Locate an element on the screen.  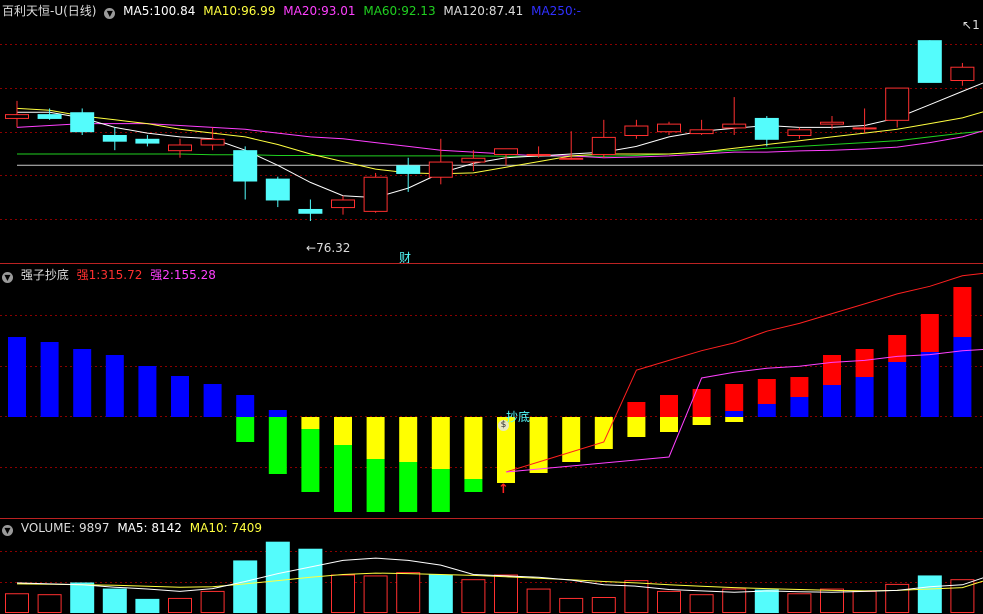
ma5-value: 100.84 is located at coordinates (174, 11).